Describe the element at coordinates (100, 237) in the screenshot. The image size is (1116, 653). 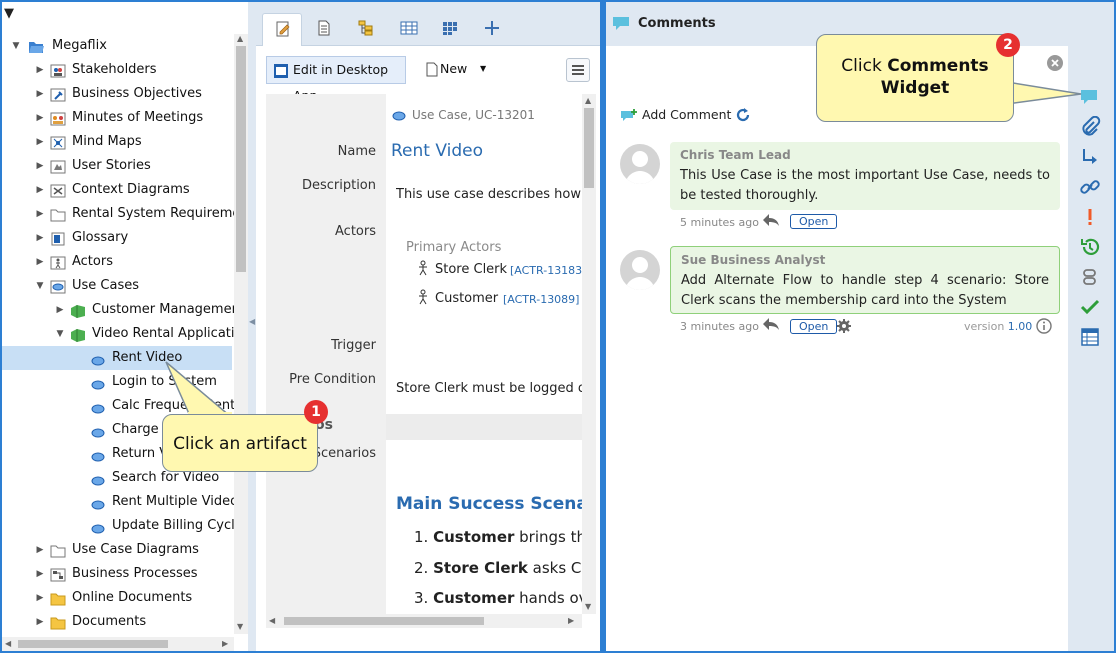
I see `tree-node-label: Glossary` at that location.